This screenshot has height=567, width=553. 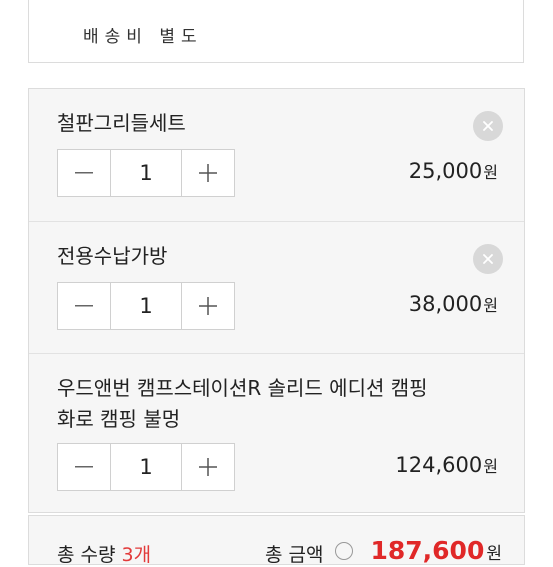 I want to click on total-quantity: 총 수량 3개, so click(x=104, y=553).